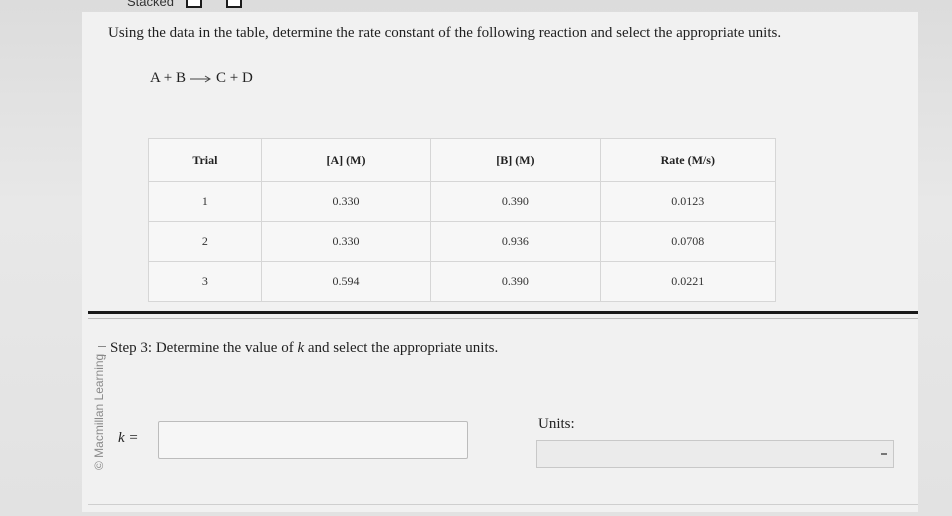 The width and height of the screenshot is (952, 516). I want to click on table-cell: 0.0708, so click(688, 241).